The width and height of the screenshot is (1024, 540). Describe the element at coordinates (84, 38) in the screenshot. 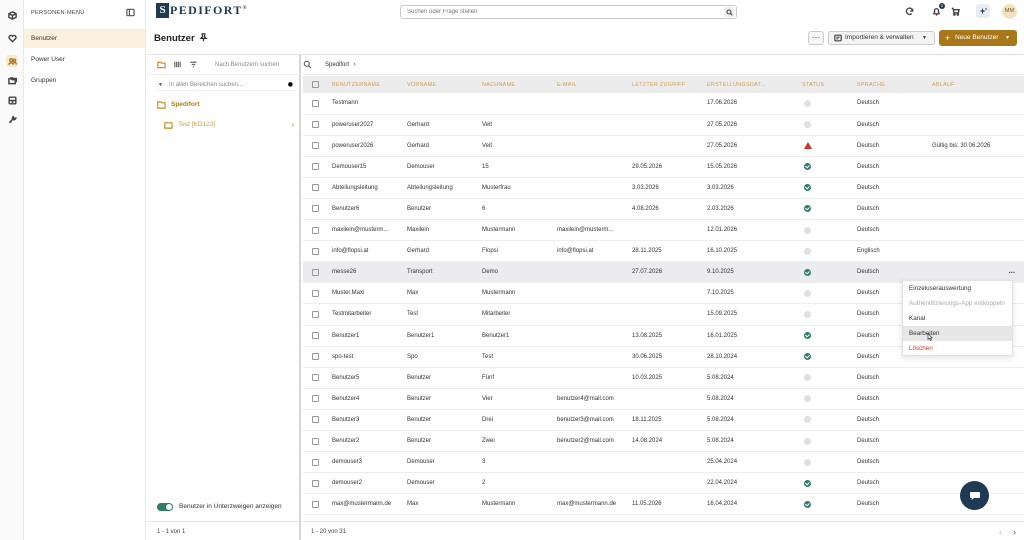

I see `menu-item-benutzer: Benutzer` at that location.